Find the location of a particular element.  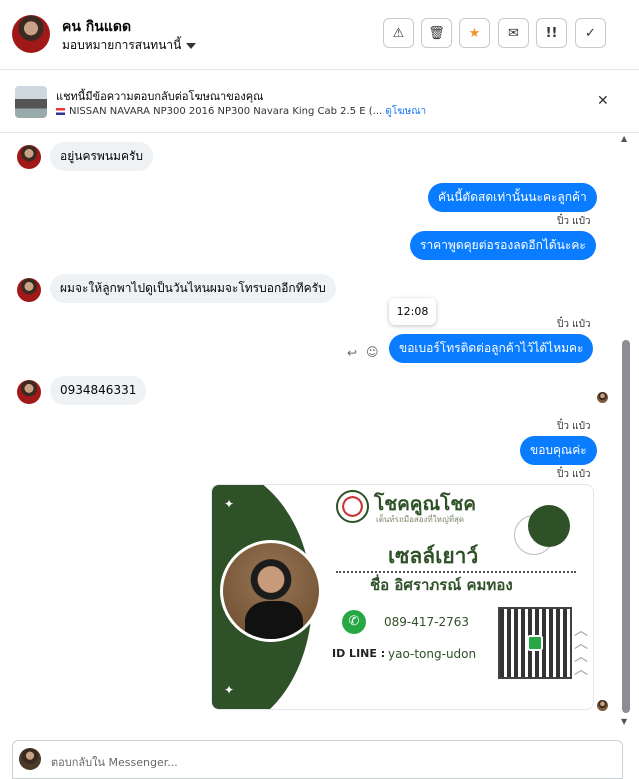

card-nickname: เซลล์เยาว์ is located at coordinates (433, 556).